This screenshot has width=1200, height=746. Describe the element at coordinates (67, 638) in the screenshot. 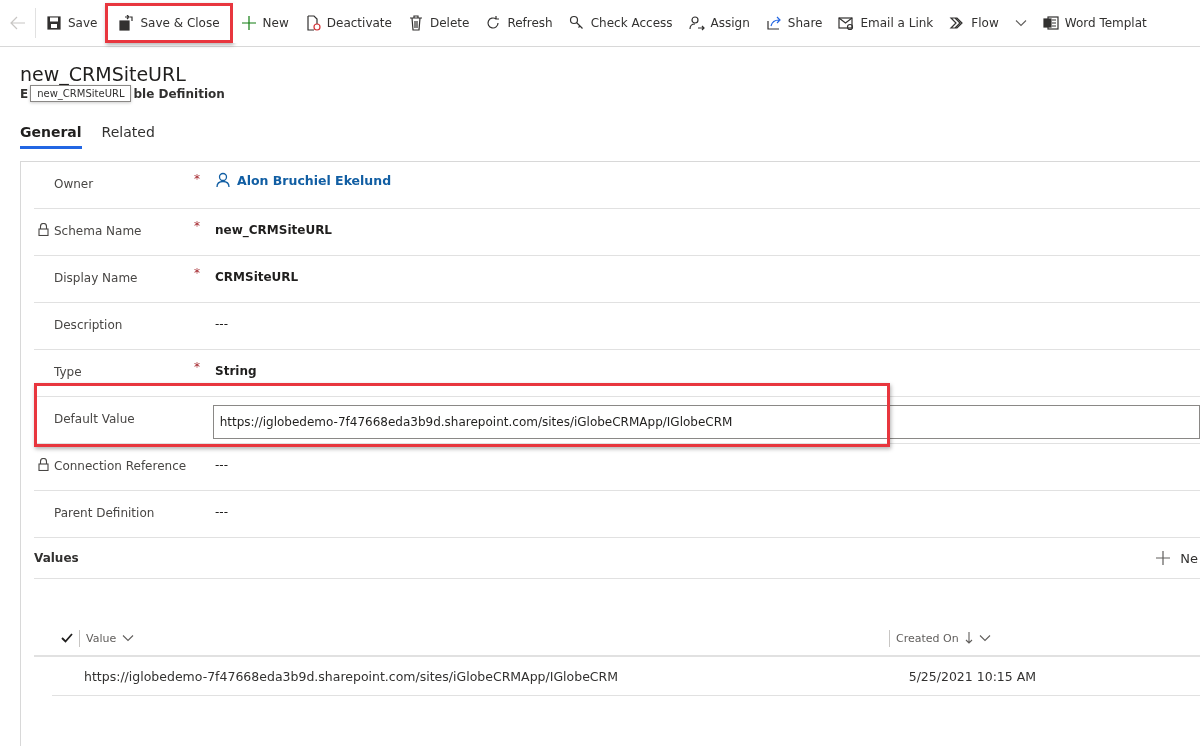

I see `checkmark-icon` at that location.